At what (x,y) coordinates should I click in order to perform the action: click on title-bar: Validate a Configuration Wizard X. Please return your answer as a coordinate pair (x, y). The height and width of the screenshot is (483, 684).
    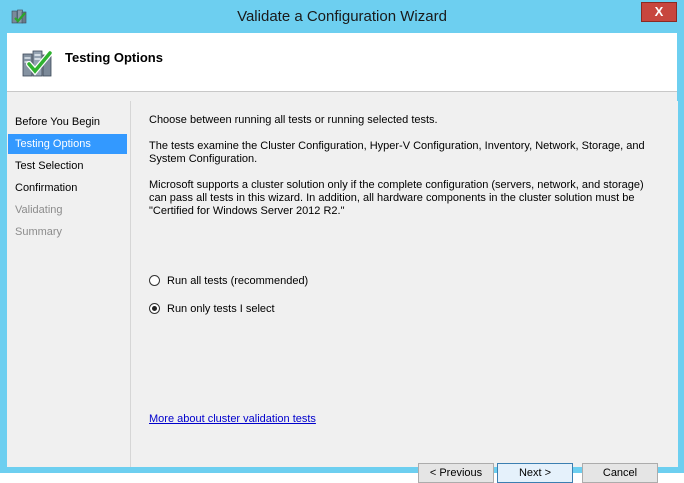
    Looking at the image, I should click on (342, 16).